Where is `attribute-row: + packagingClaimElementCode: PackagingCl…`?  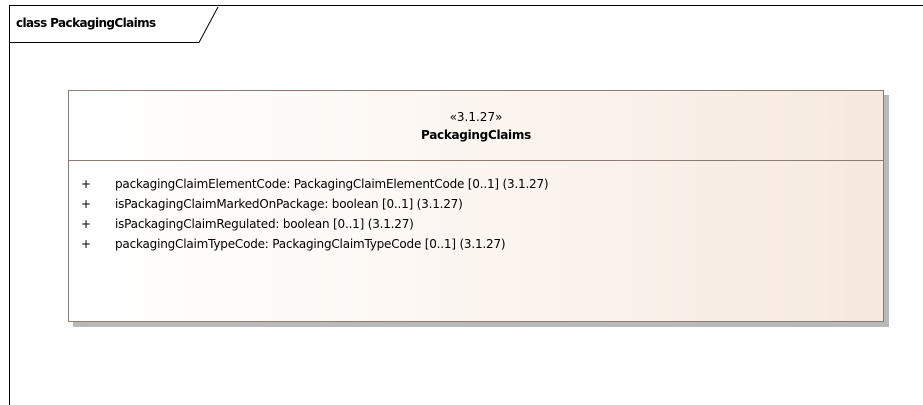 attribute-row: + packagingClaimElementCode: PackagingCl… is located at coordinates (476, 184).